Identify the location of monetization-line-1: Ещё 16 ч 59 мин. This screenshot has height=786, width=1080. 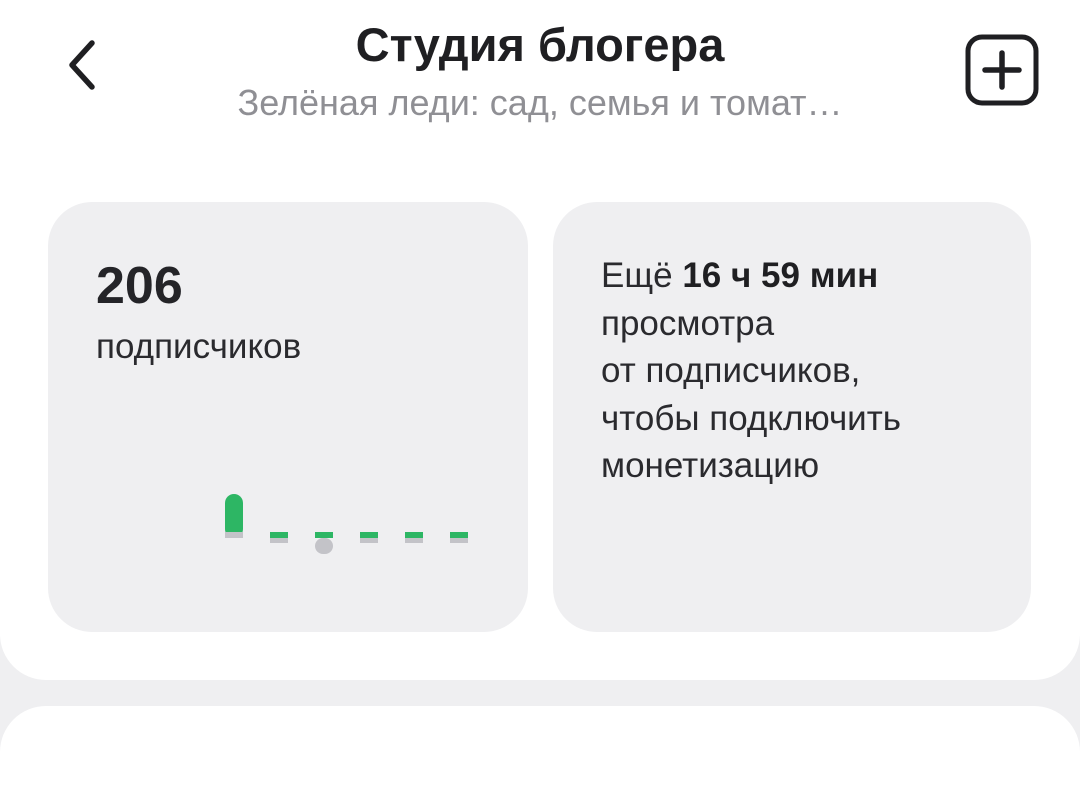
(806, 276).